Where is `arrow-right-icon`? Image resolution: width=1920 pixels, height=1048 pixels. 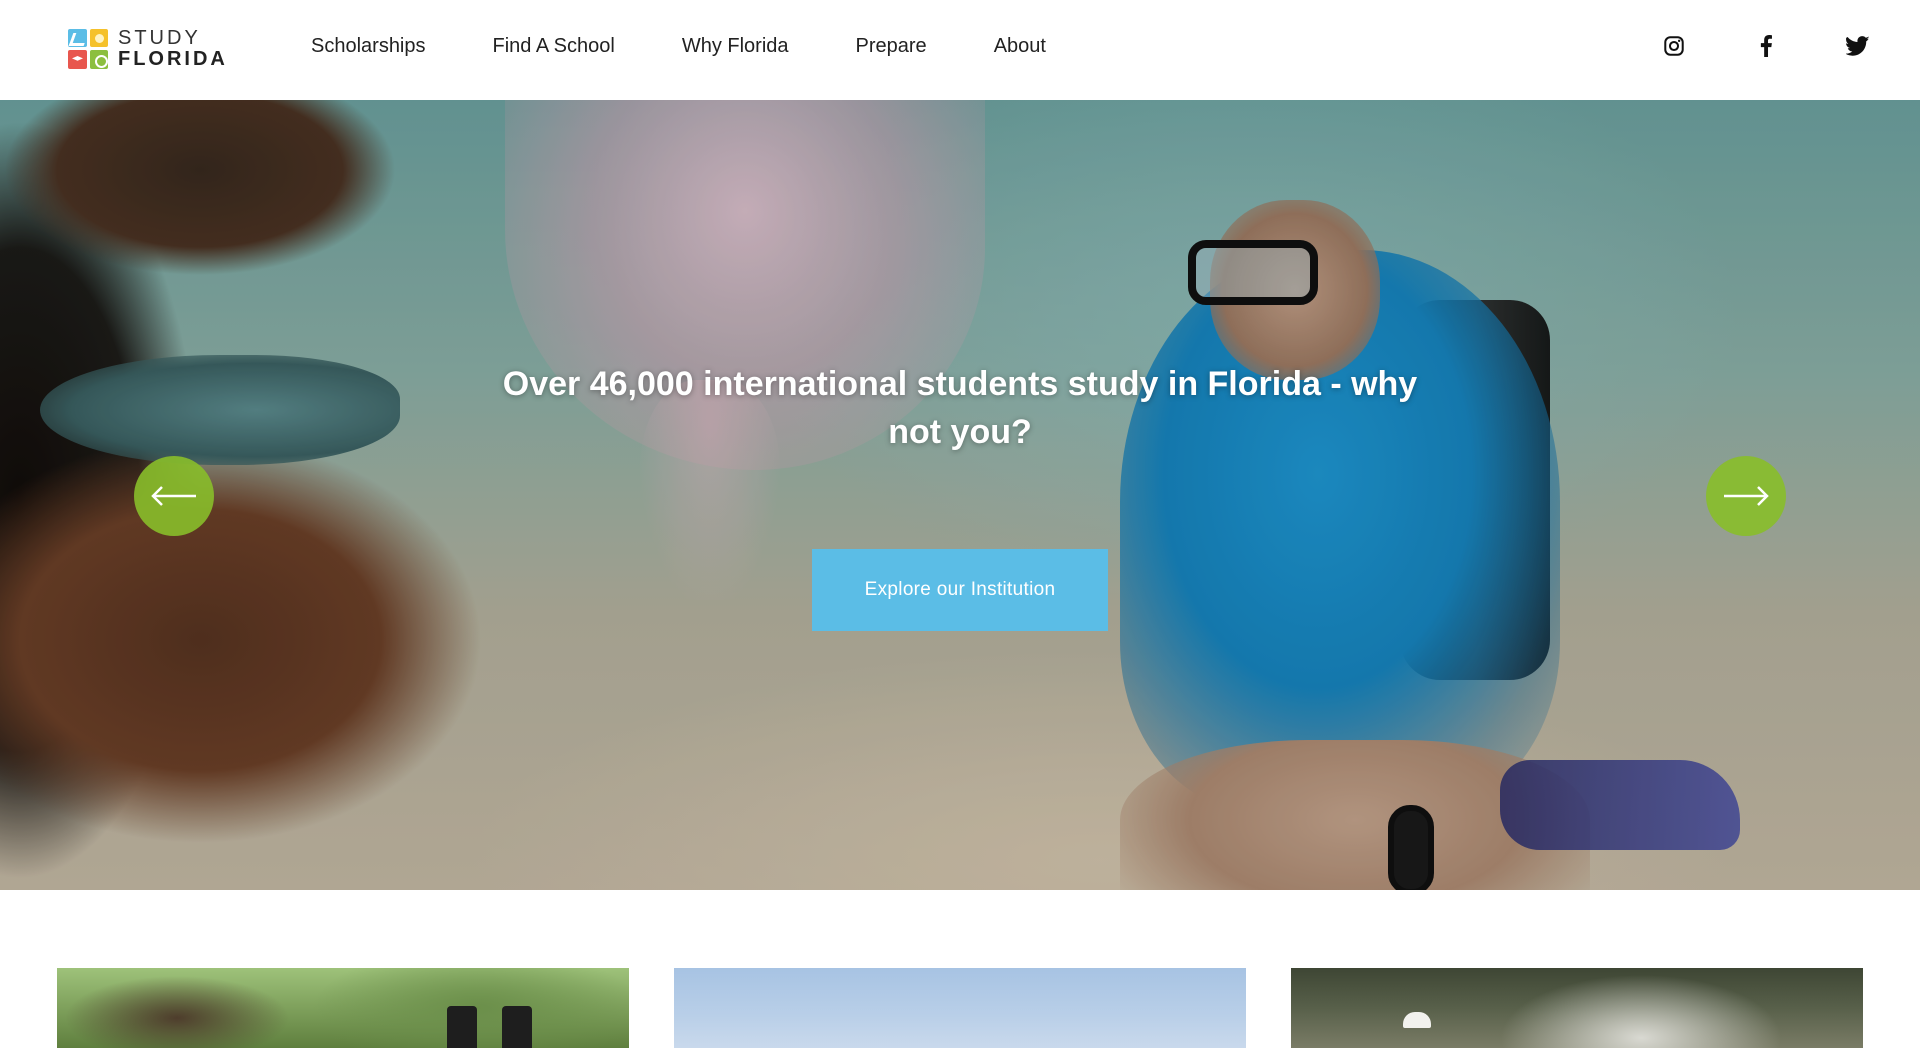
arrow-right-icon is located at coordinates (1746, 496).